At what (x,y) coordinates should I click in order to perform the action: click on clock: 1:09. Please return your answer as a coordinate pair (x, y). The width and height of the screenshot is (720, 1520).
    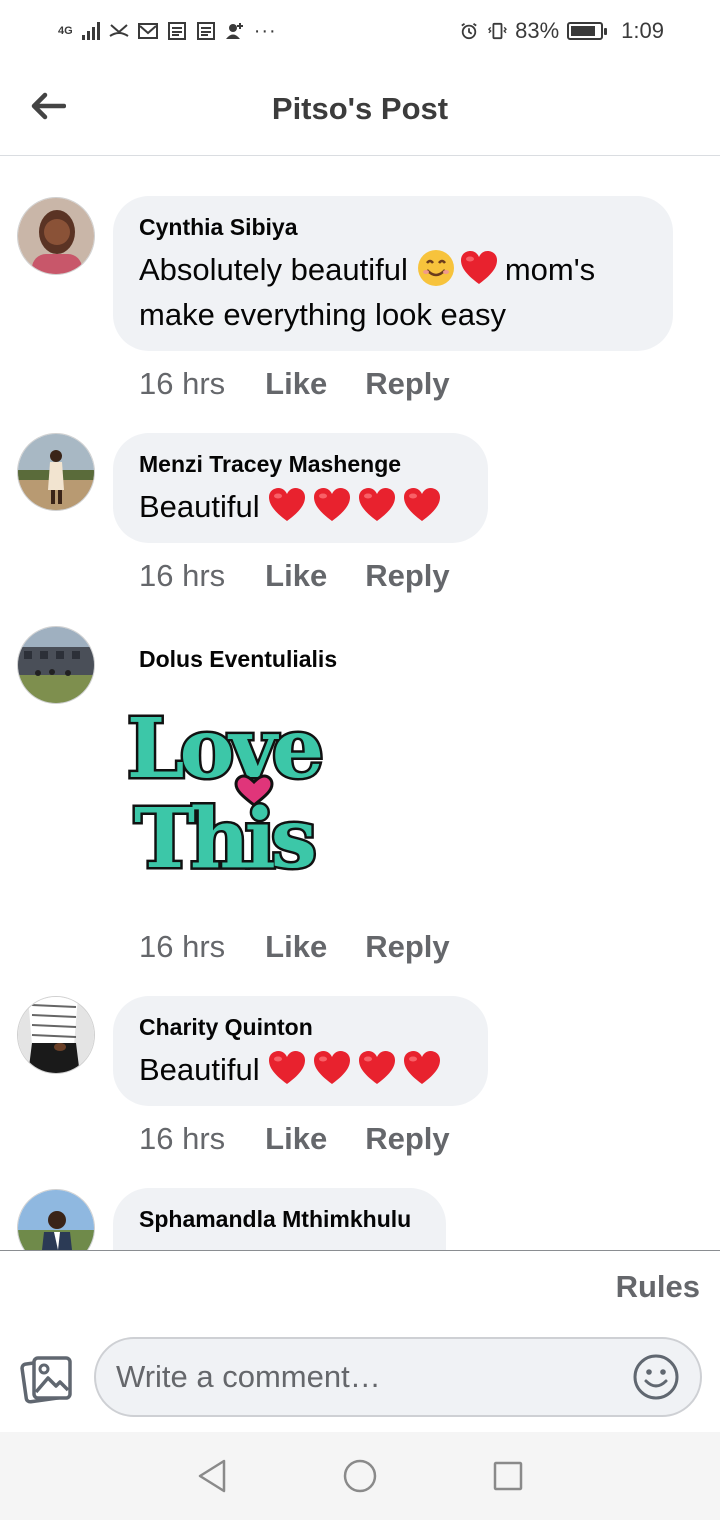
    Looking at the image, I should click on (642, 30).